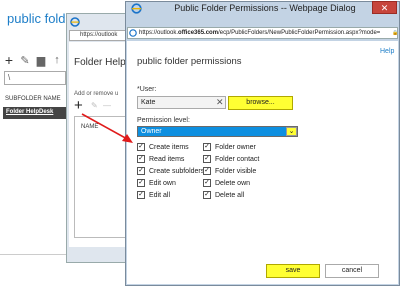  I want to click on row-folder-name: Folder HelpDesk, so click(30, 112).